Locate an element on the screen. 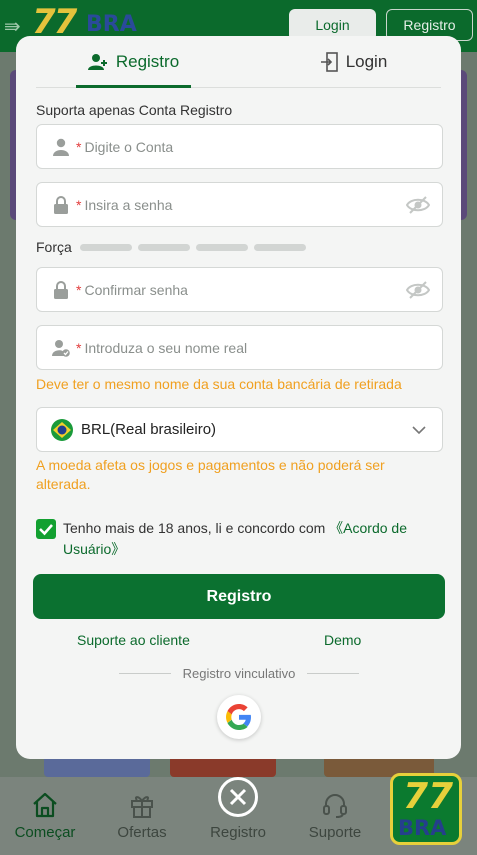 The width and height of the screenshot is (477, 855). account-field: * Digite o Conta is located at coordinates (239, 146).